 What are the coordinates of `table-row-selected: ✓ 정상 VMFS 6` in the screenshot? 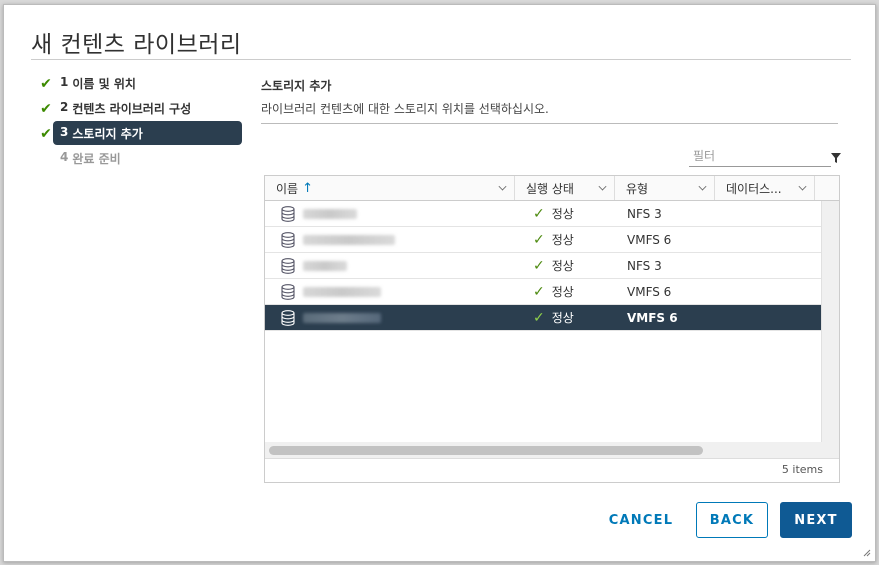 It's located at (543, 318).